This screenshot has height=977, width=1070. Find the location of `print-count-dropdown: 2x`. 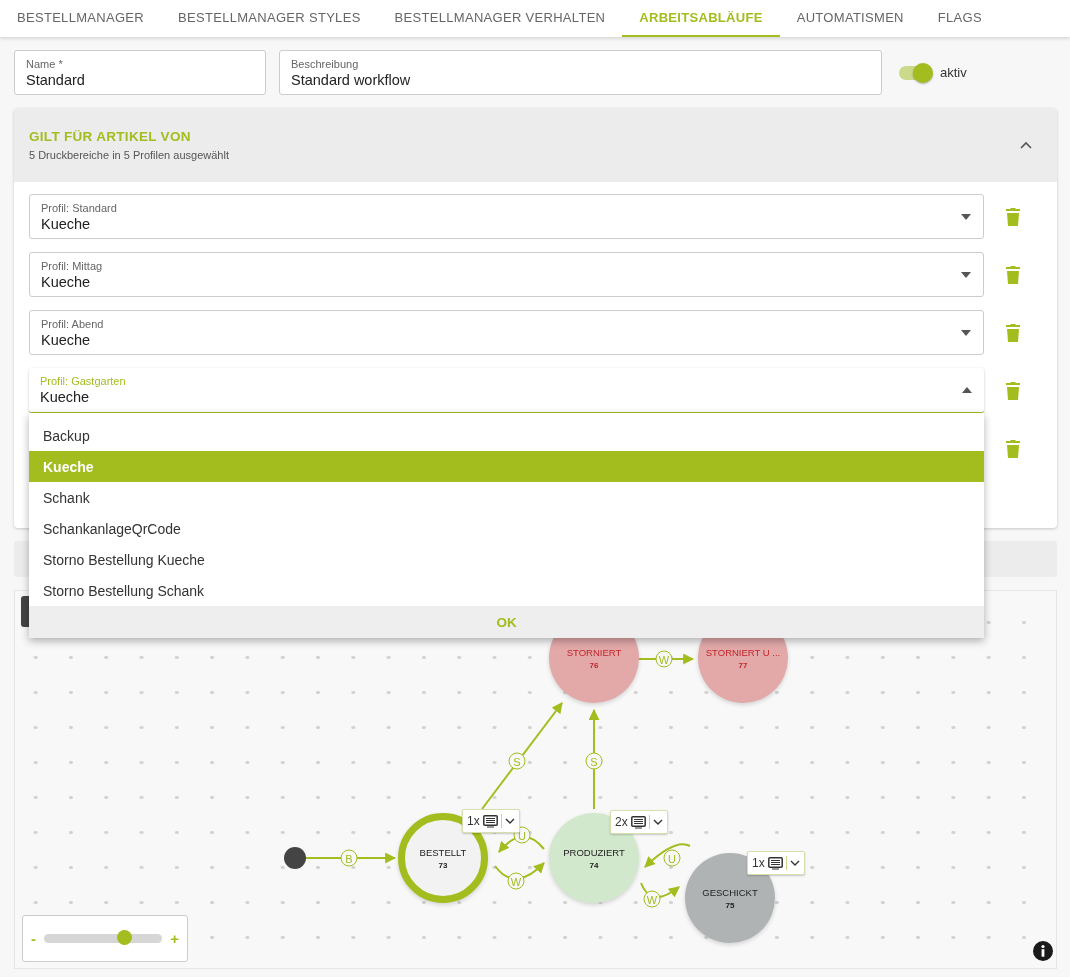

print-count-dropdown: 2x is located at coordinates (639, 822).